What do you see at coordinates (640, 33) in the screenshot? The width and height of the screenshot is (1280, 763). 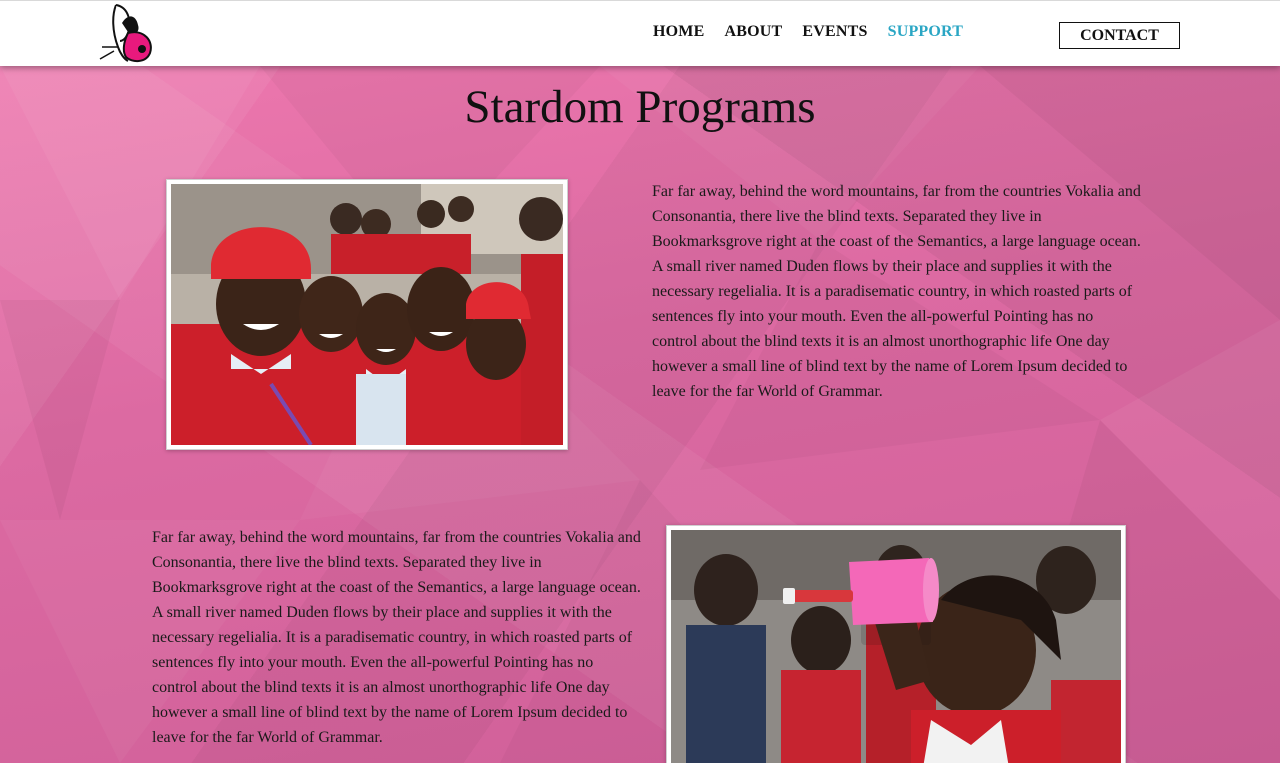 I see `site-header: HOME ABOUT EVENTS SUPPORT CONTACT` at bounding box center [640, 33].